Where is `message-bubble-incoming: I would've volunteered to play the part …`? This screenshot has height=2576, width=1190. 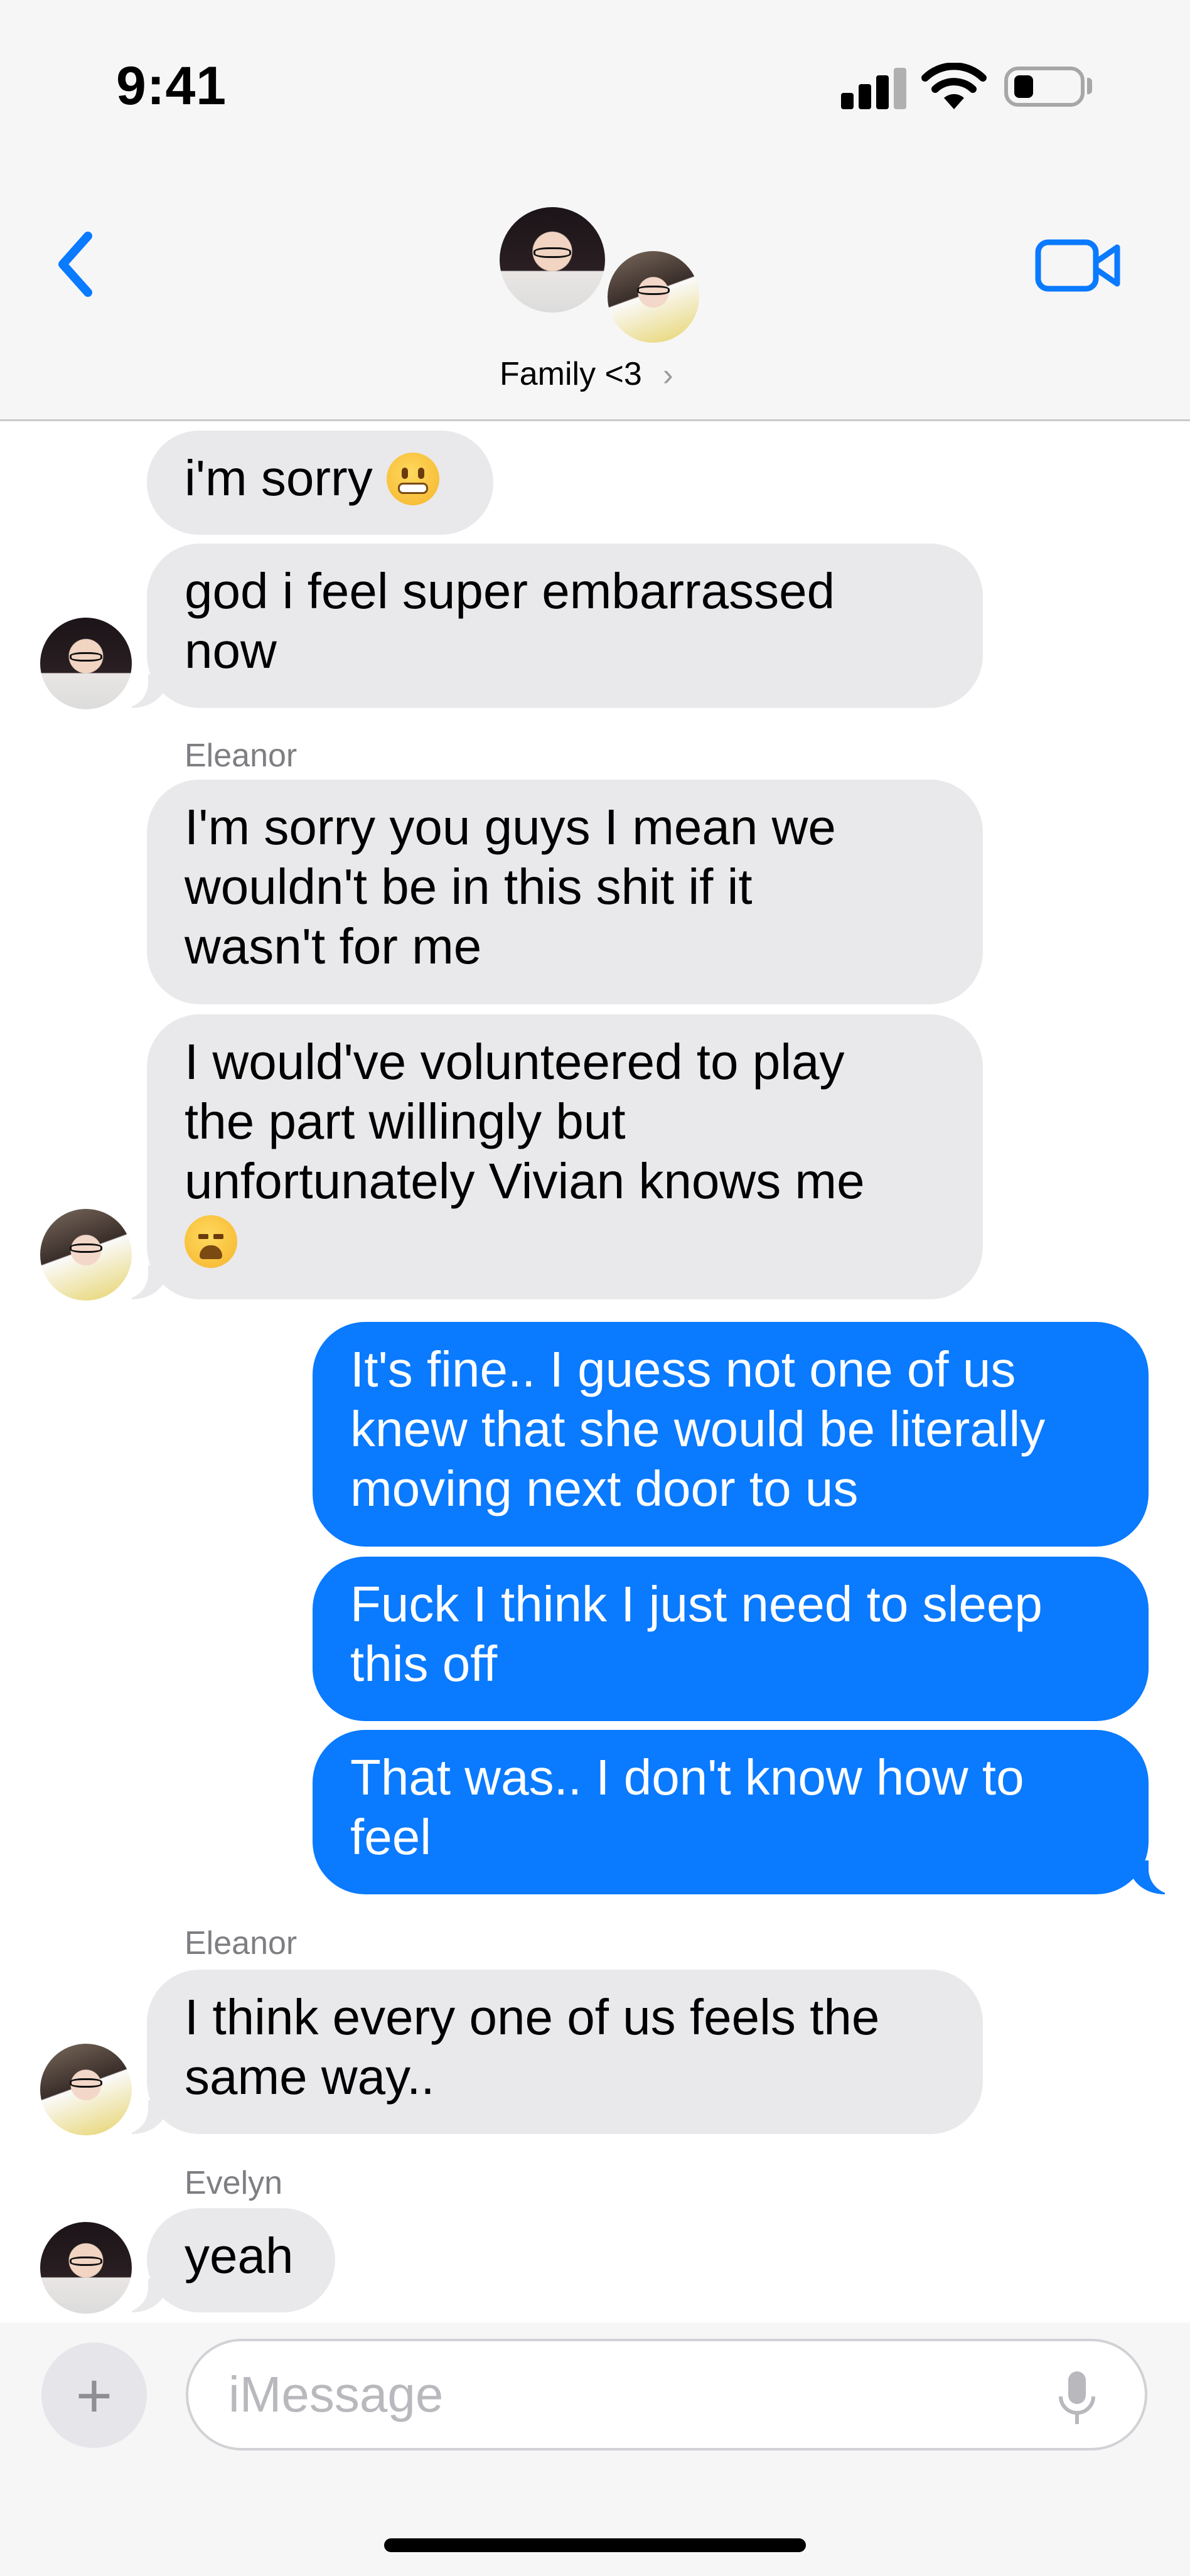
message-bubble-incoming: I would've volunteered to play the part … is located at coordinates (565, 1156).